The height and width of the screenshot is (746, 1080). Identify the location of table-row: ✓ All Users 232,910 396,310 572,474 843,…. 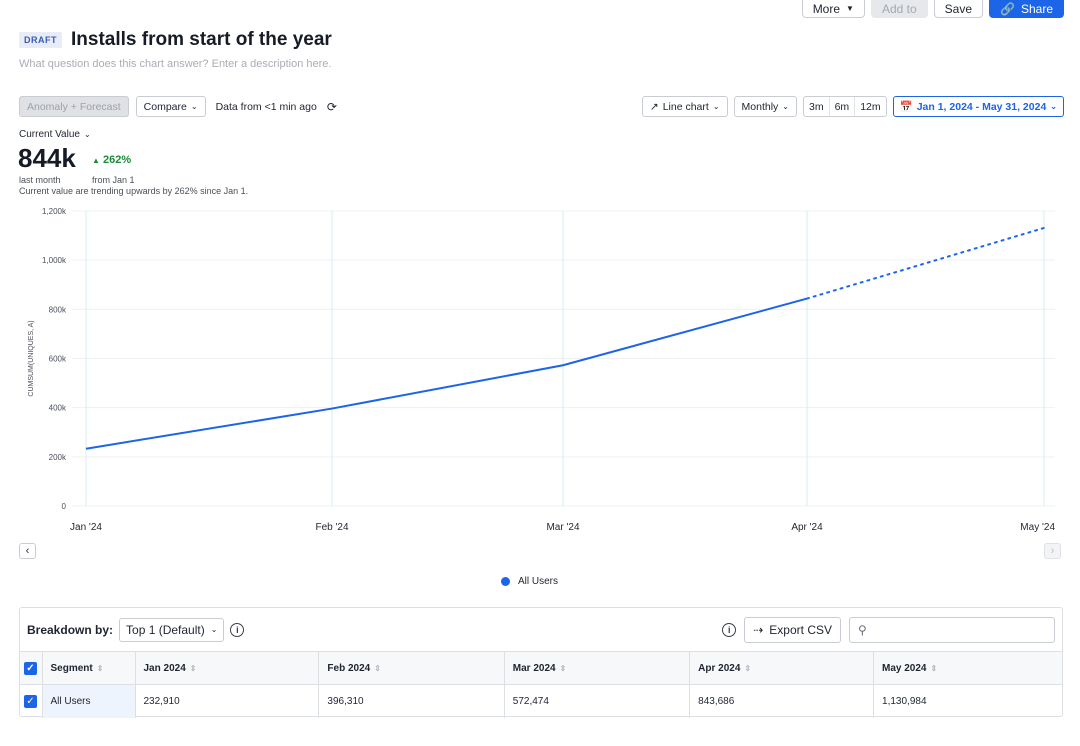
(541, 701).